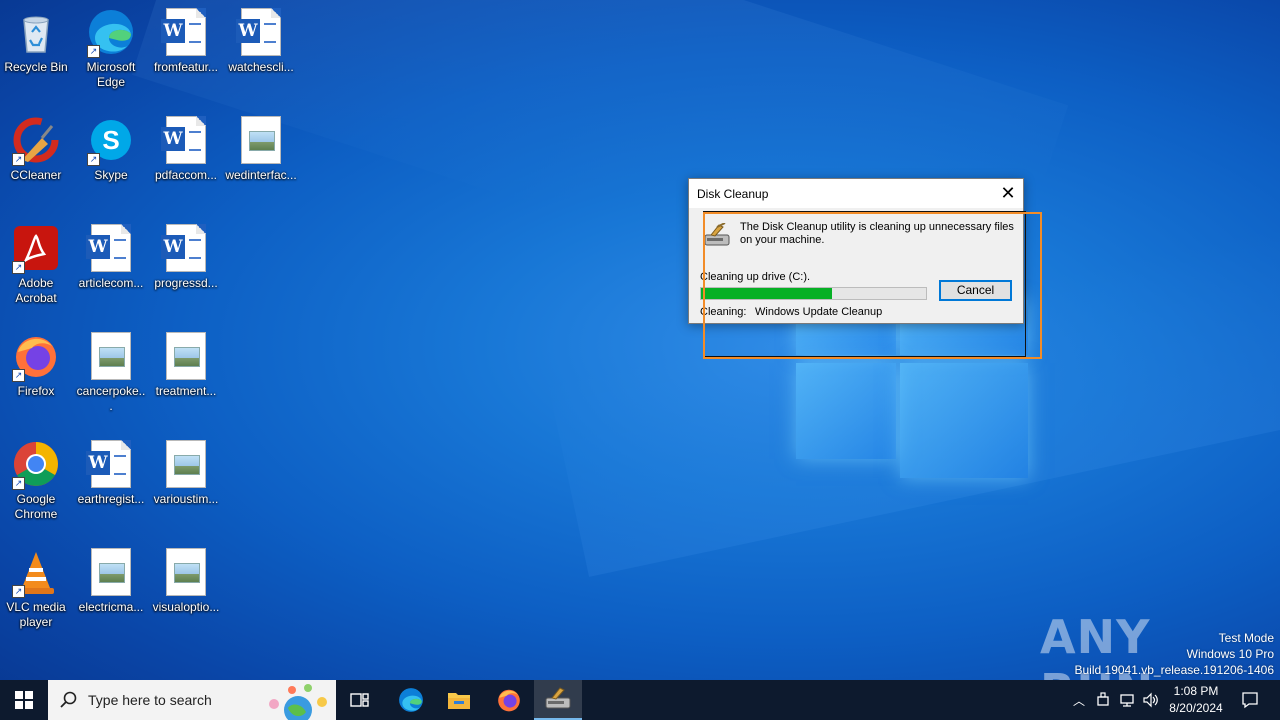  What do you see at coordinates (1008, 193) in the screenshot?
I see `close-button: ✕` at bounding box center [1008, 193].